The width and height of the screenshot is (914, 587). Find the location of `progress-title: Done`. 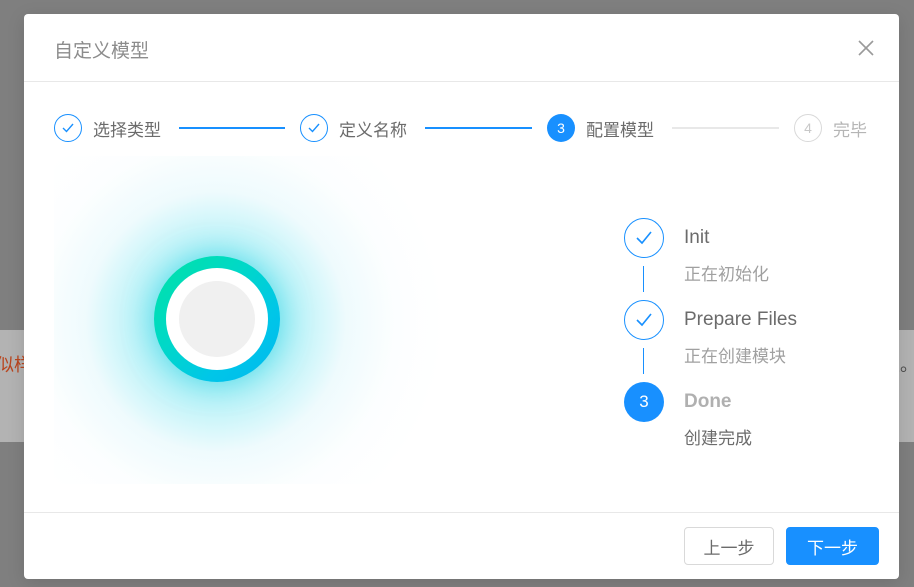

progress-title: Done is located at coordinates (708, 401).